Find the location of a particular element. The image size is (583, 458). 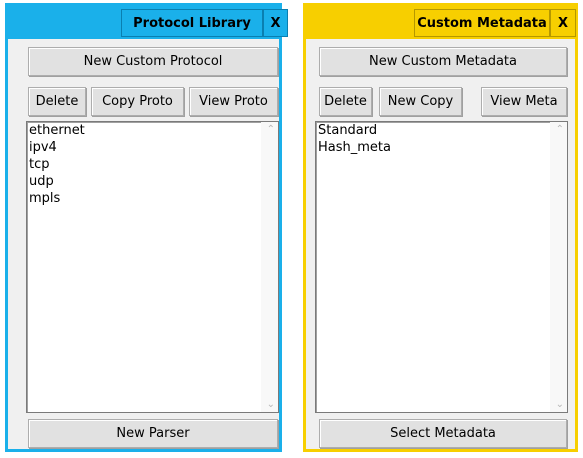

new-parser-button: New Parser is located at coordinates (153, 433).